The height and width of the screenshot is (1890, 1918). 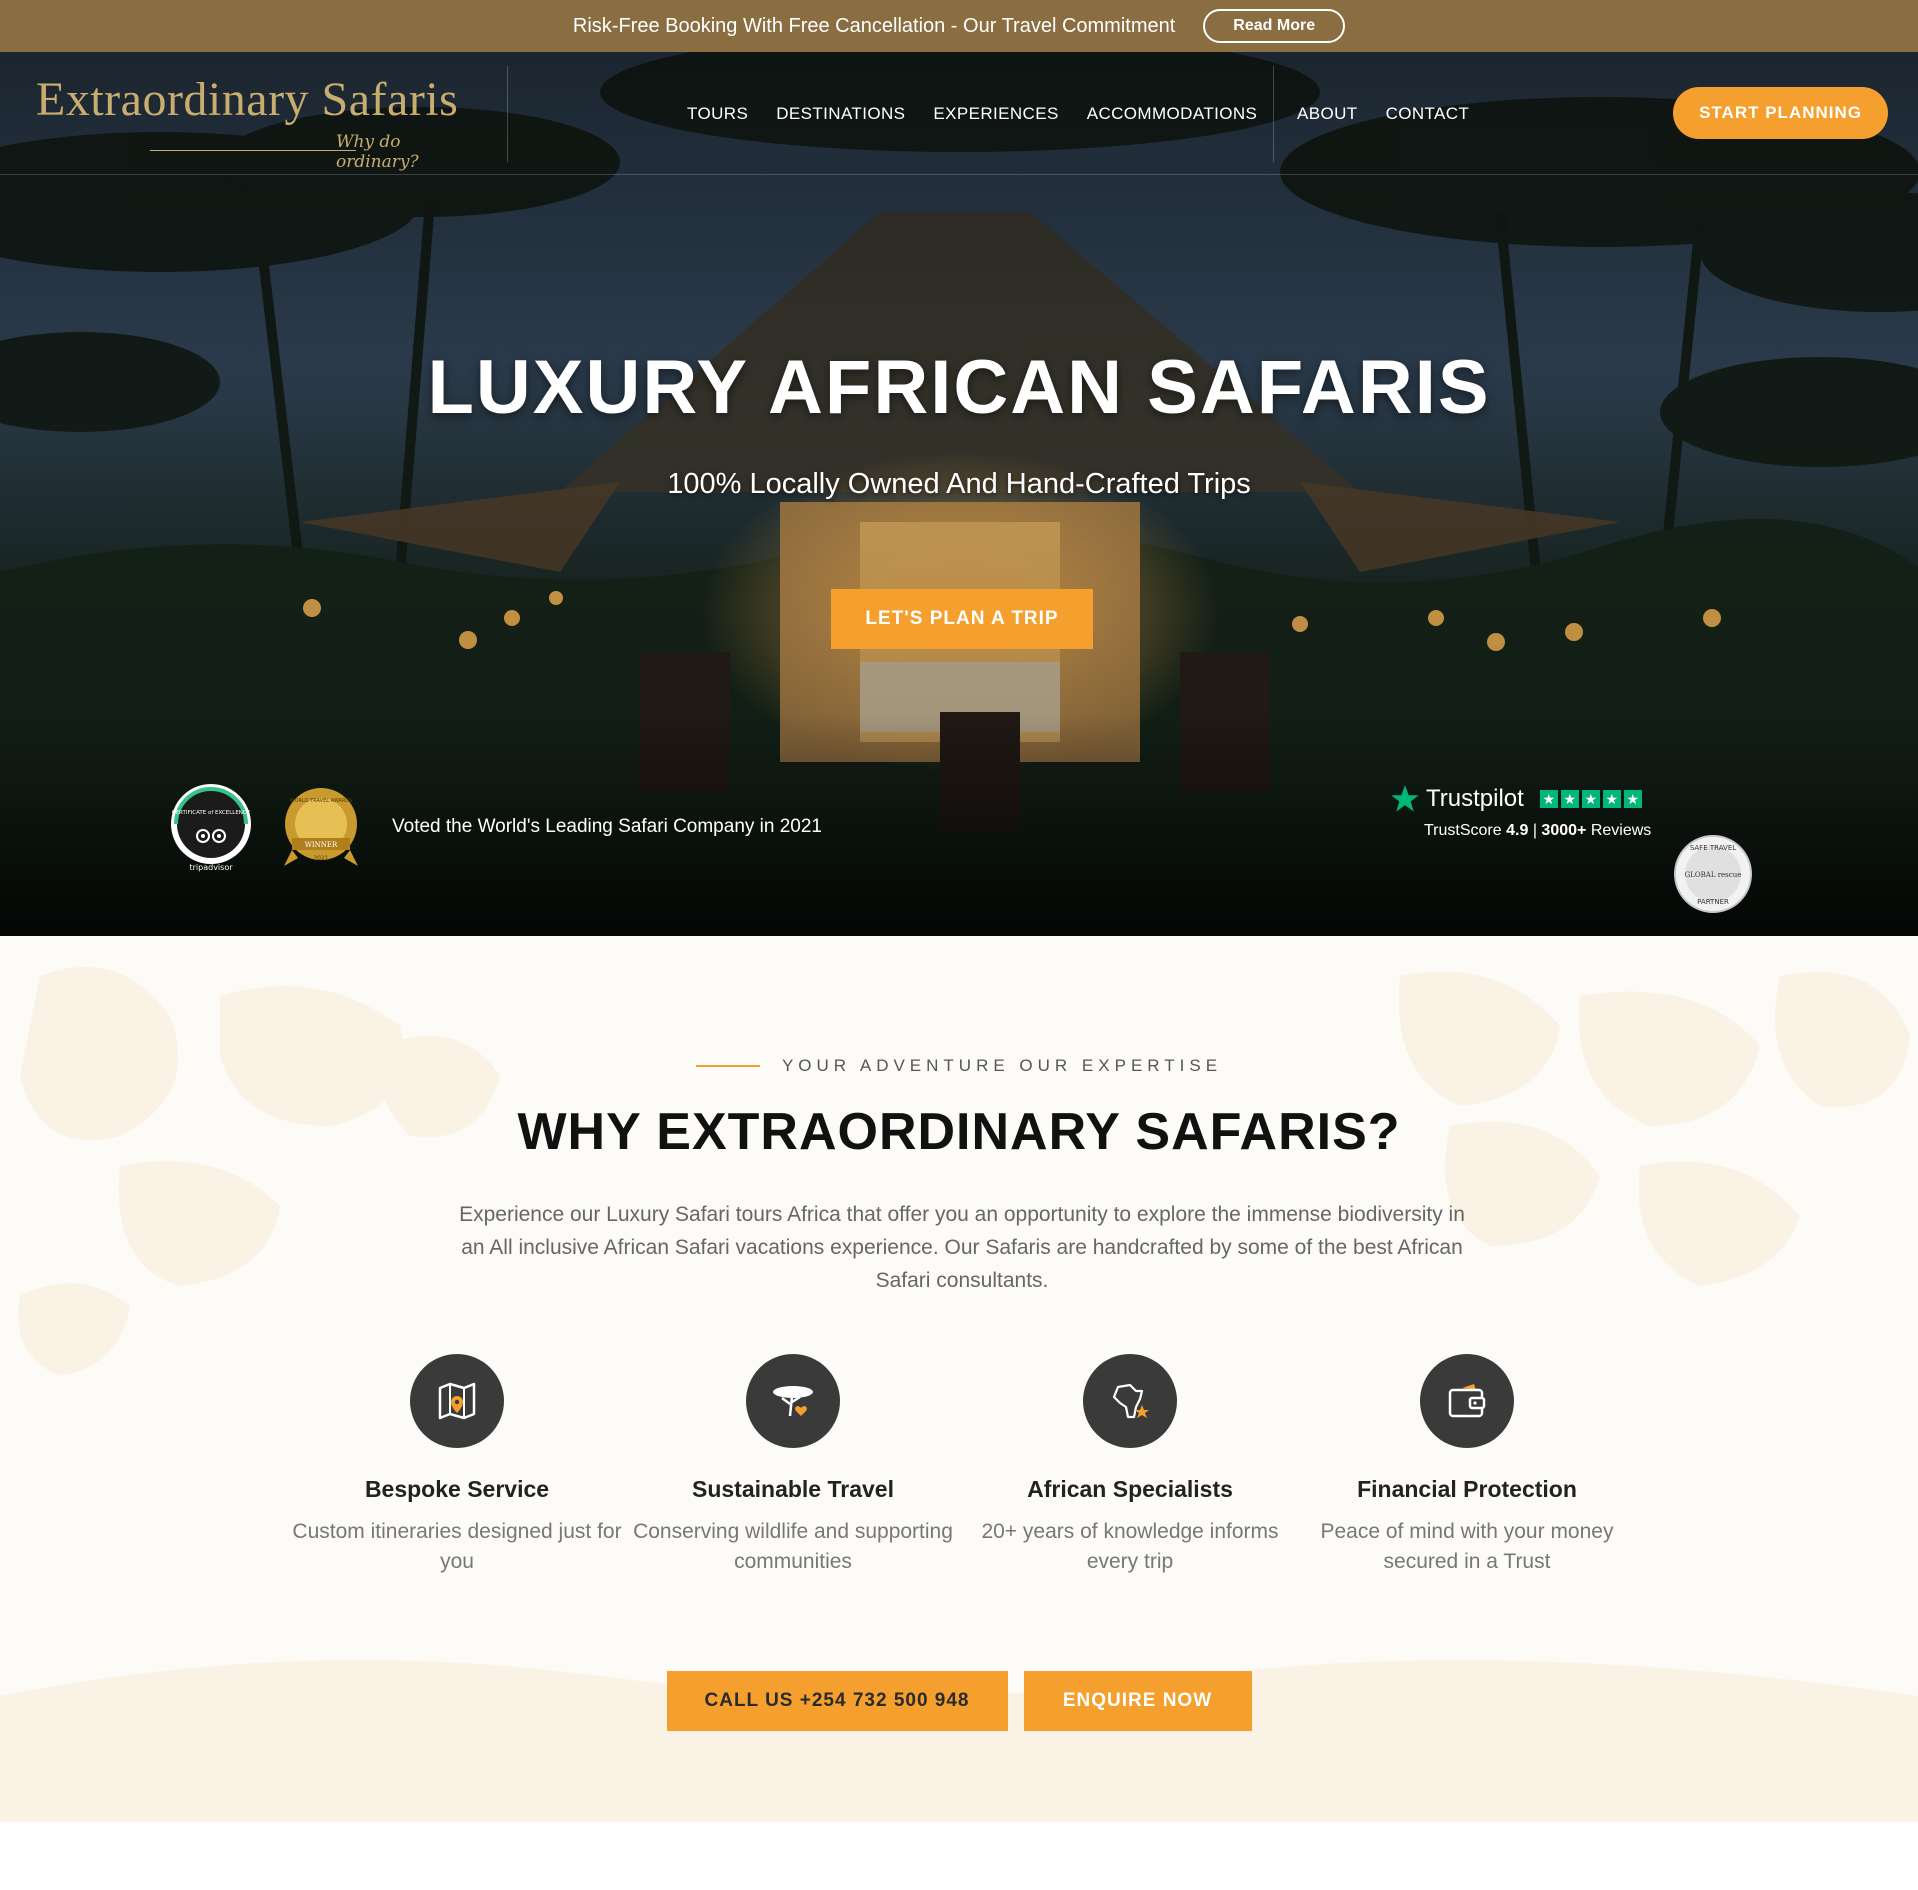 I want to click on eyebrow-line, so click(x=727, y=1066).